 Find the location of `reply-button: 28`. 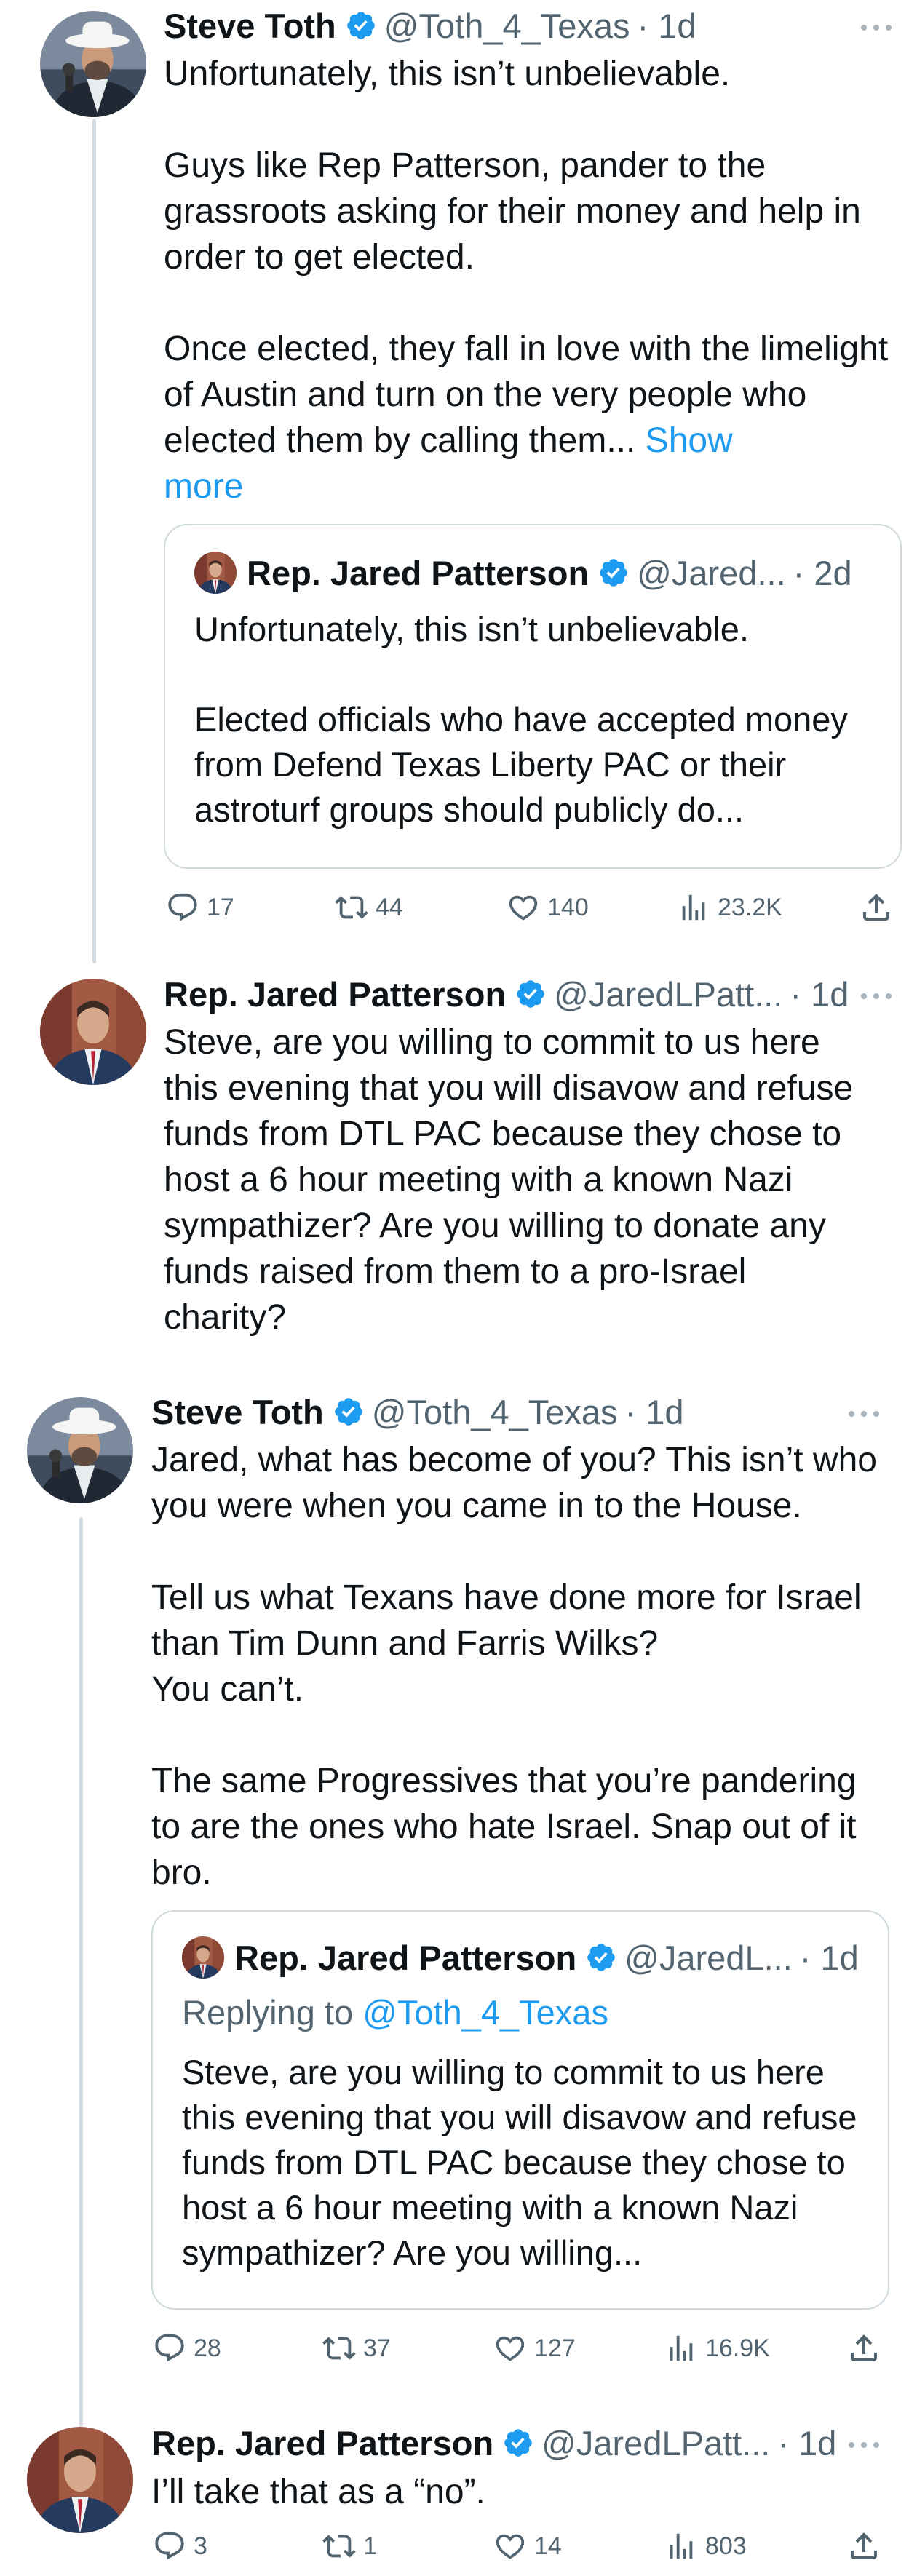

reply-button: 28 is located at coordinates (187, 2348).